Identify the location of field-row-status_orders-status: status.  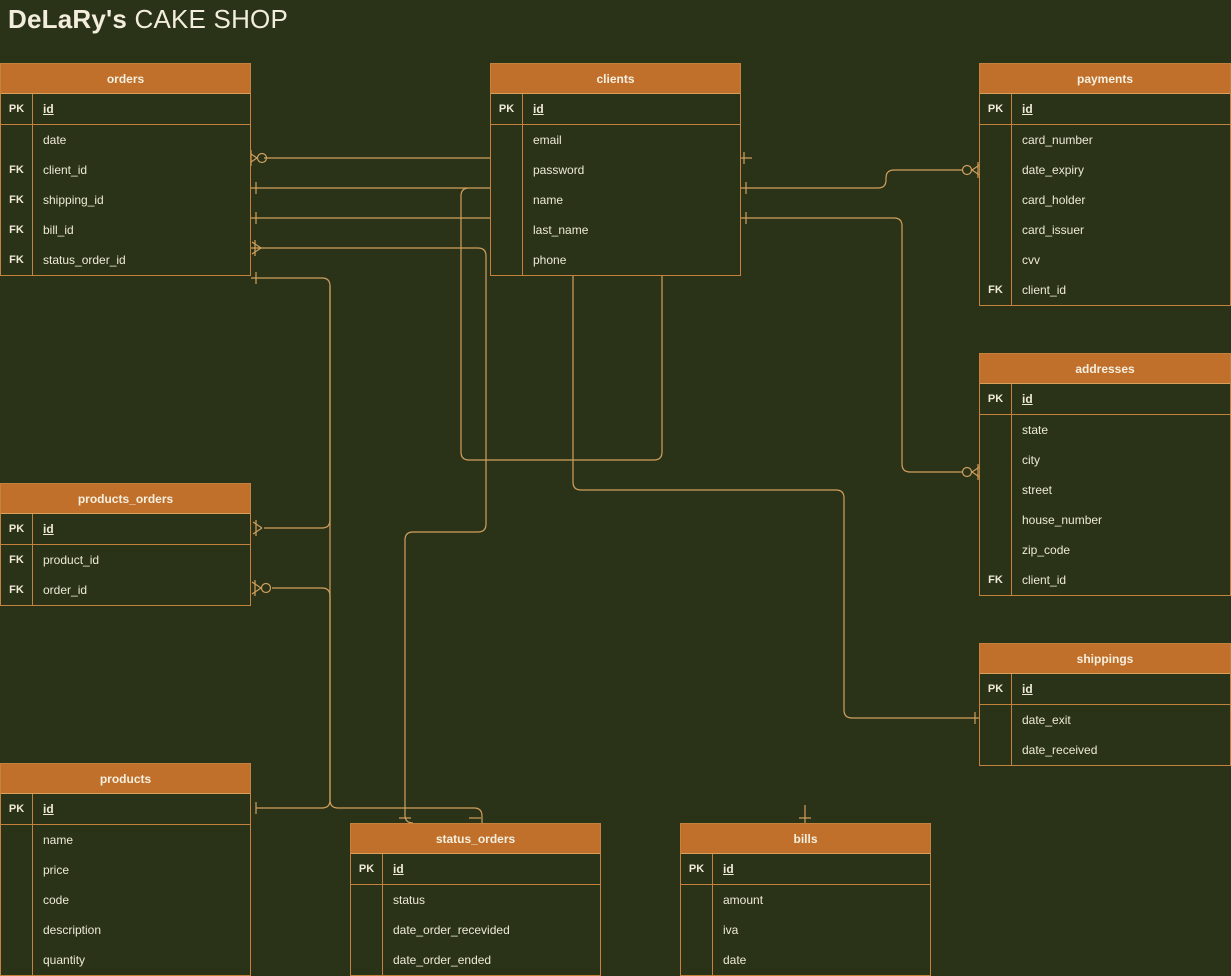
(475, 900).